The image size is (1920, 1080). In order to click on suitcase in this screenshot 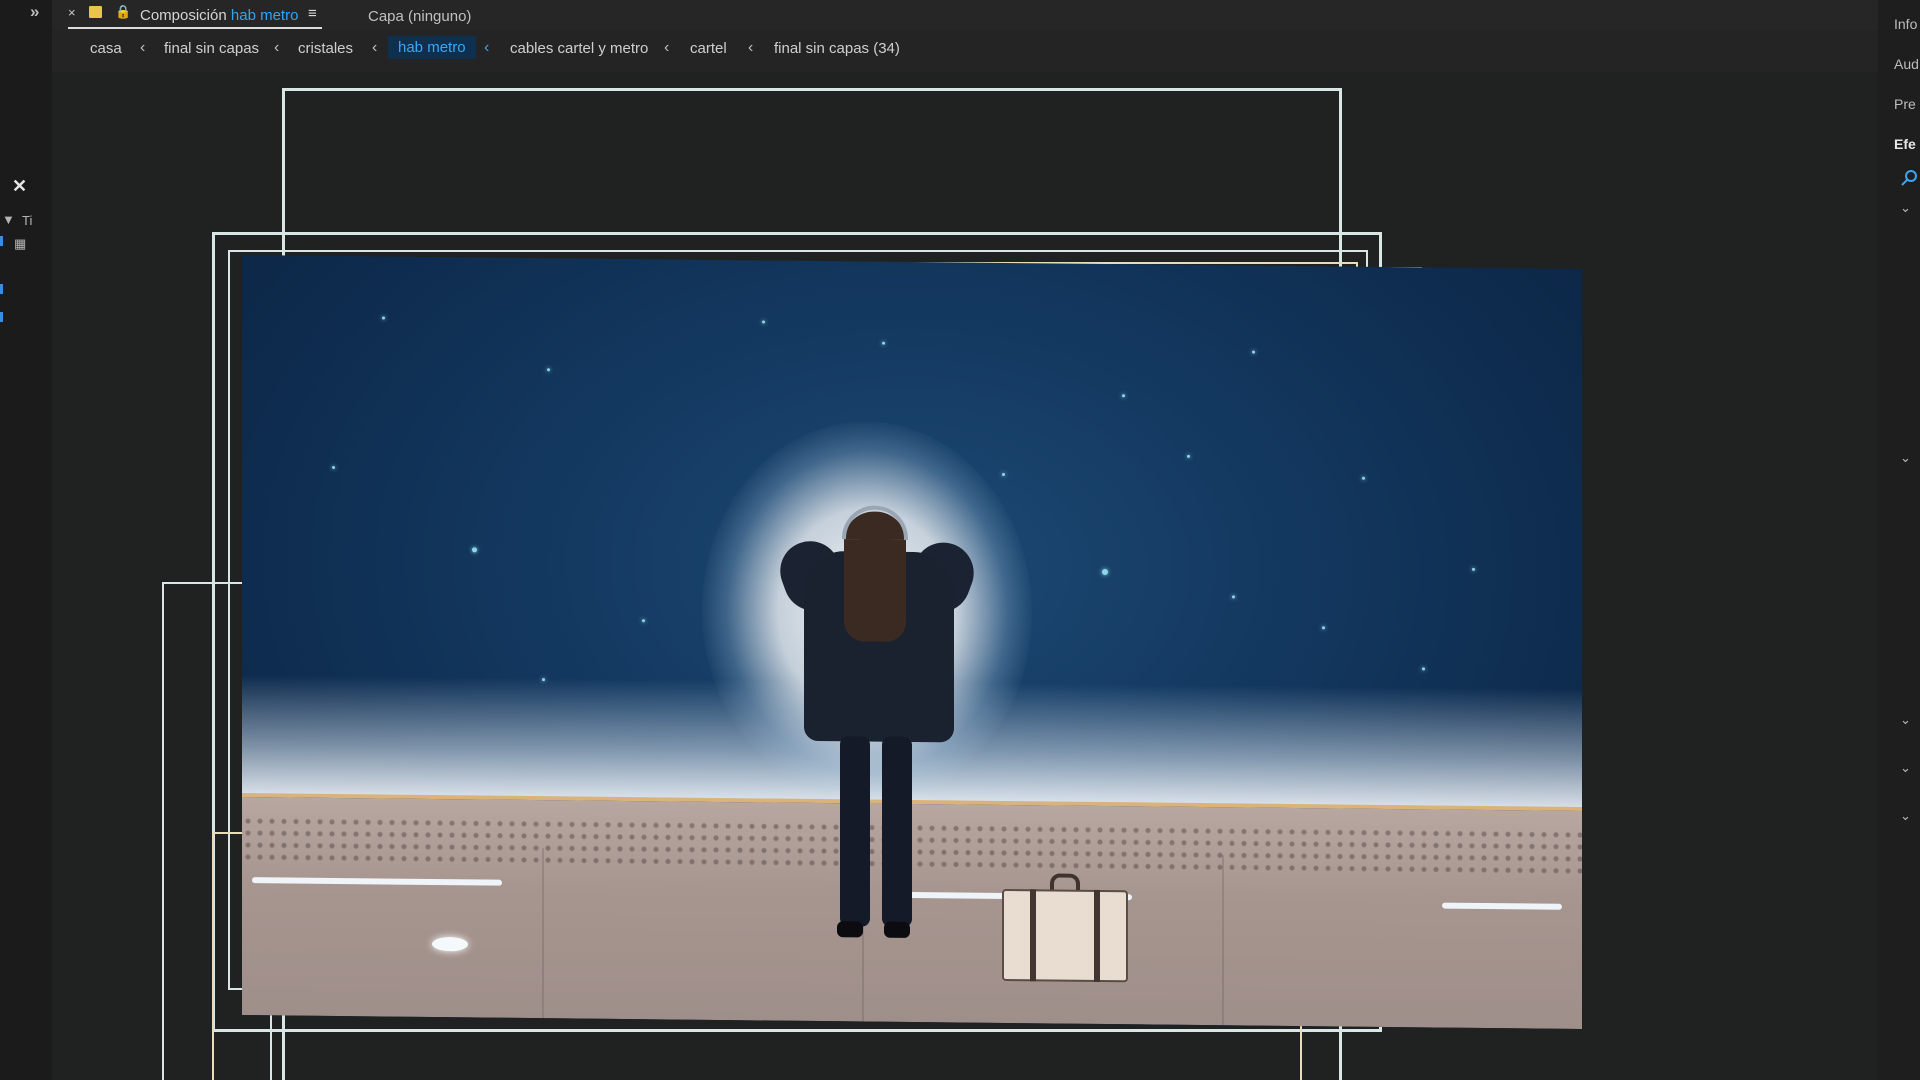, I will do `click(1065, 928)`.